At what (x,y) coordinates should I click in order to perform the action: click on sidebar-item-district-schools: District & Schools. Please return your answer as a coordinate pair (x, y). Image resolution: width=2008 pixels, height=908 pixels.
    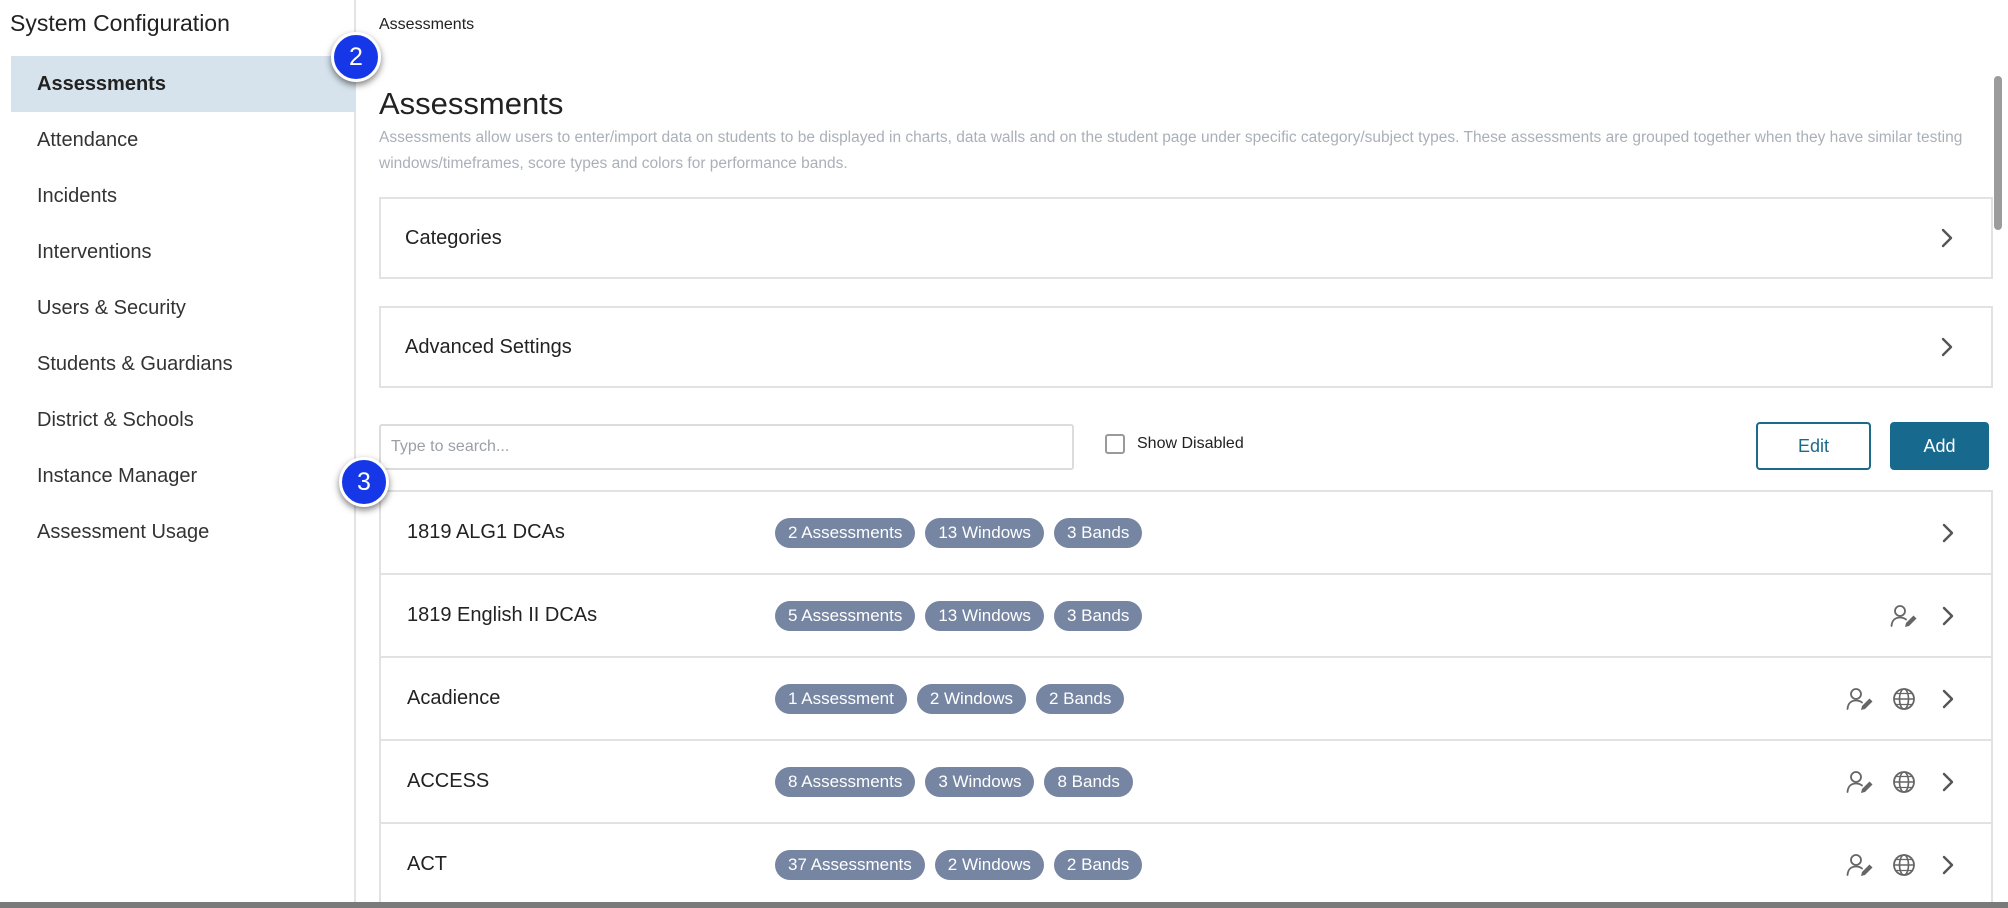
    Looking at the image, I should click on (183, 420).